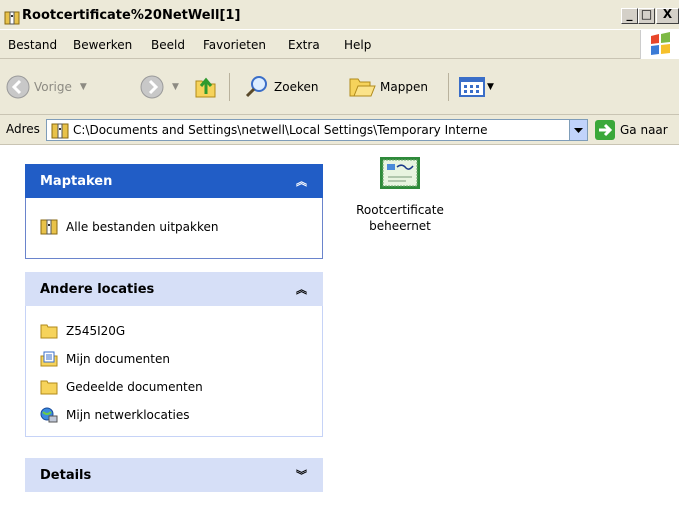 This screenshot has height=529, width=679. I want to click on search-icon, so click(256, 87).